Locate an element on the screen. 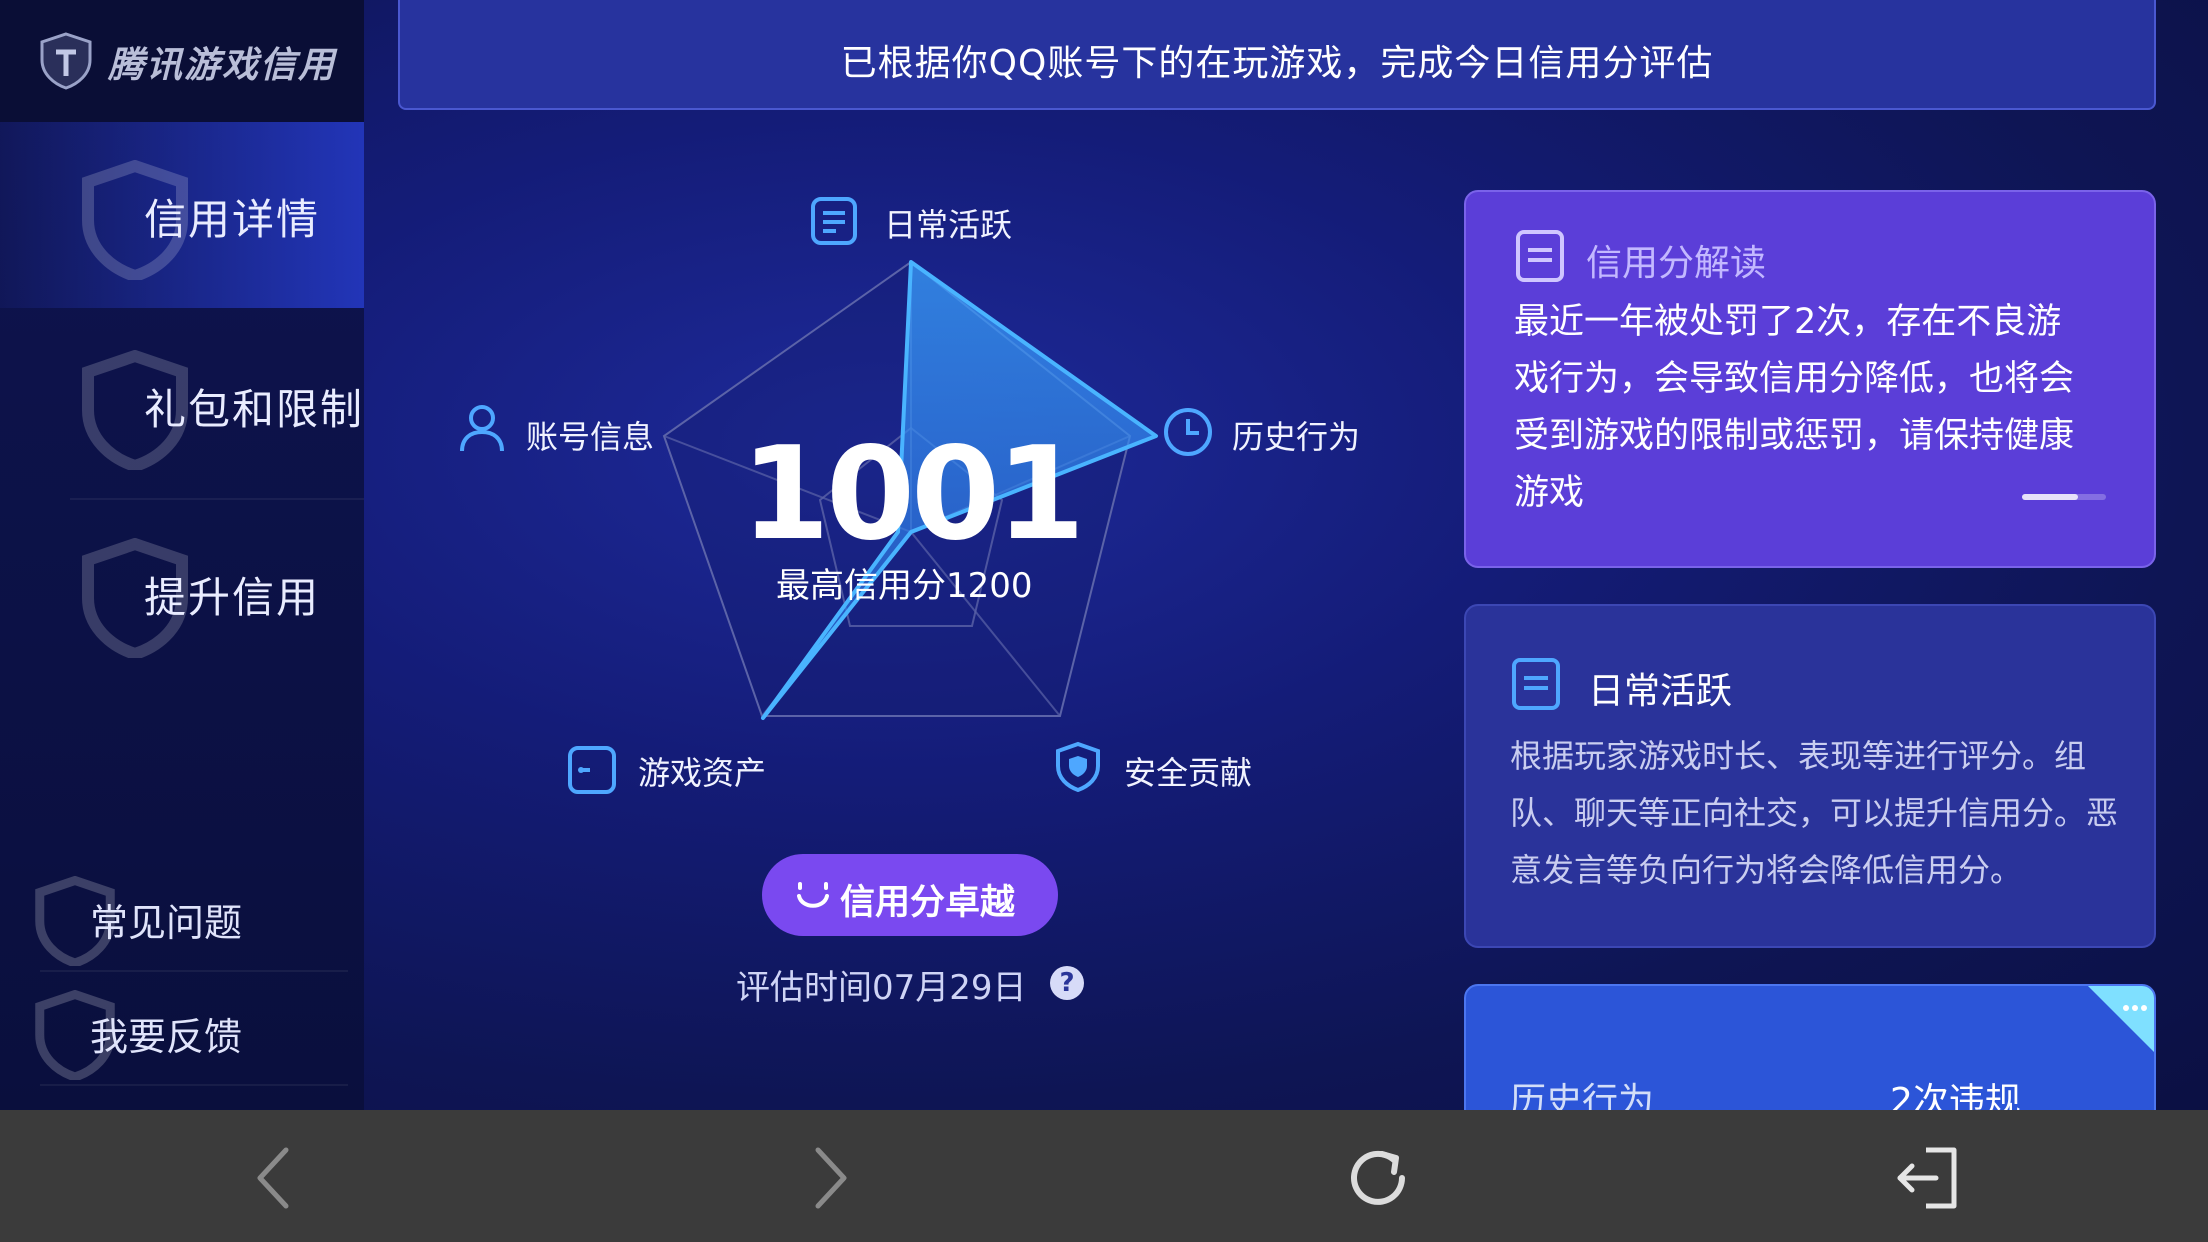 Image resolution: width=2208 pixels, height=1242 pixels. radar-axis-label: 历史行为 is located at coordinates (1296, 437).